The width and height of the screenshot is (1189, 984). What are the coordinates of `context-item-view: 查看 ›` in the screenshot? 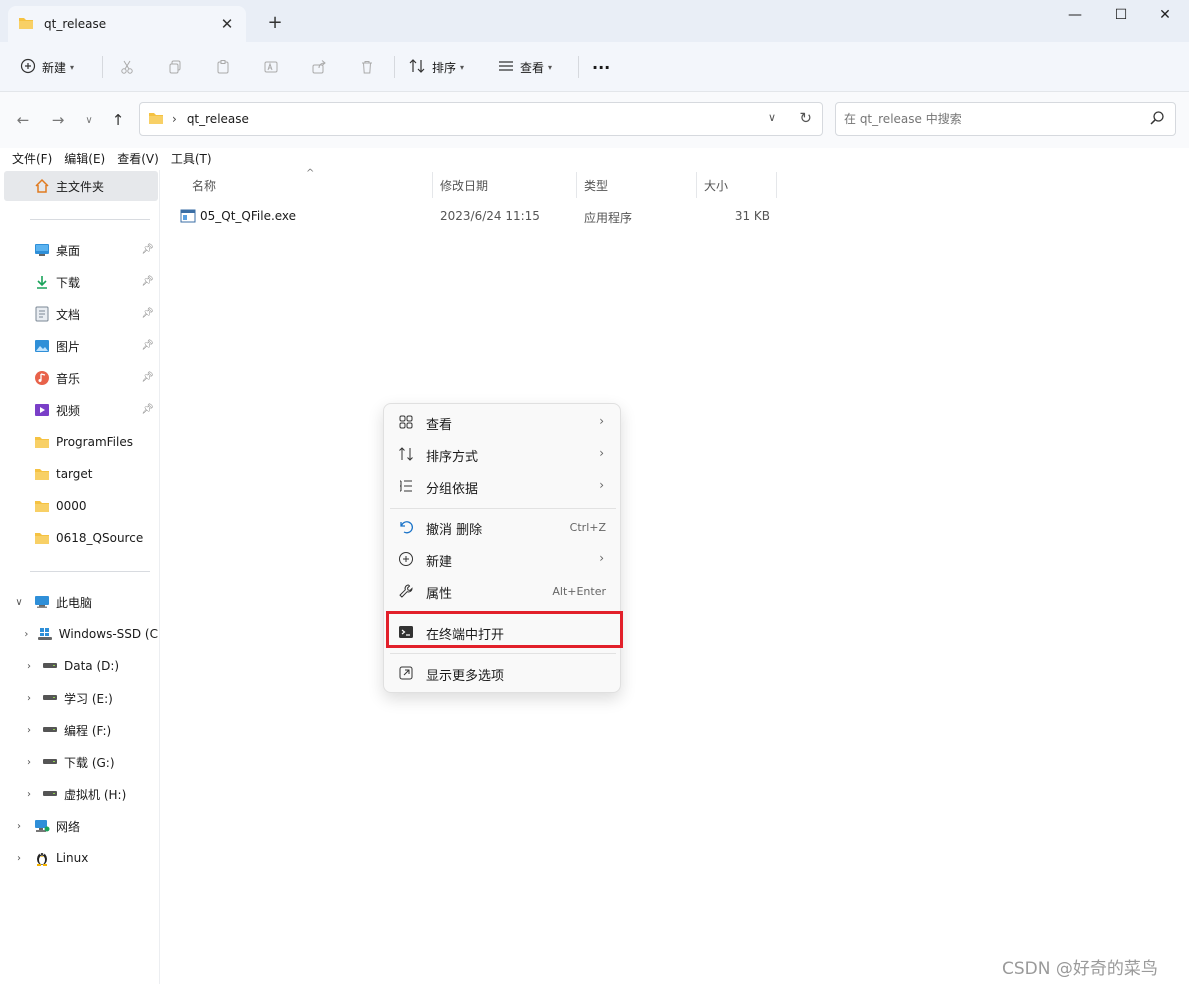 It's located at (503, 422).